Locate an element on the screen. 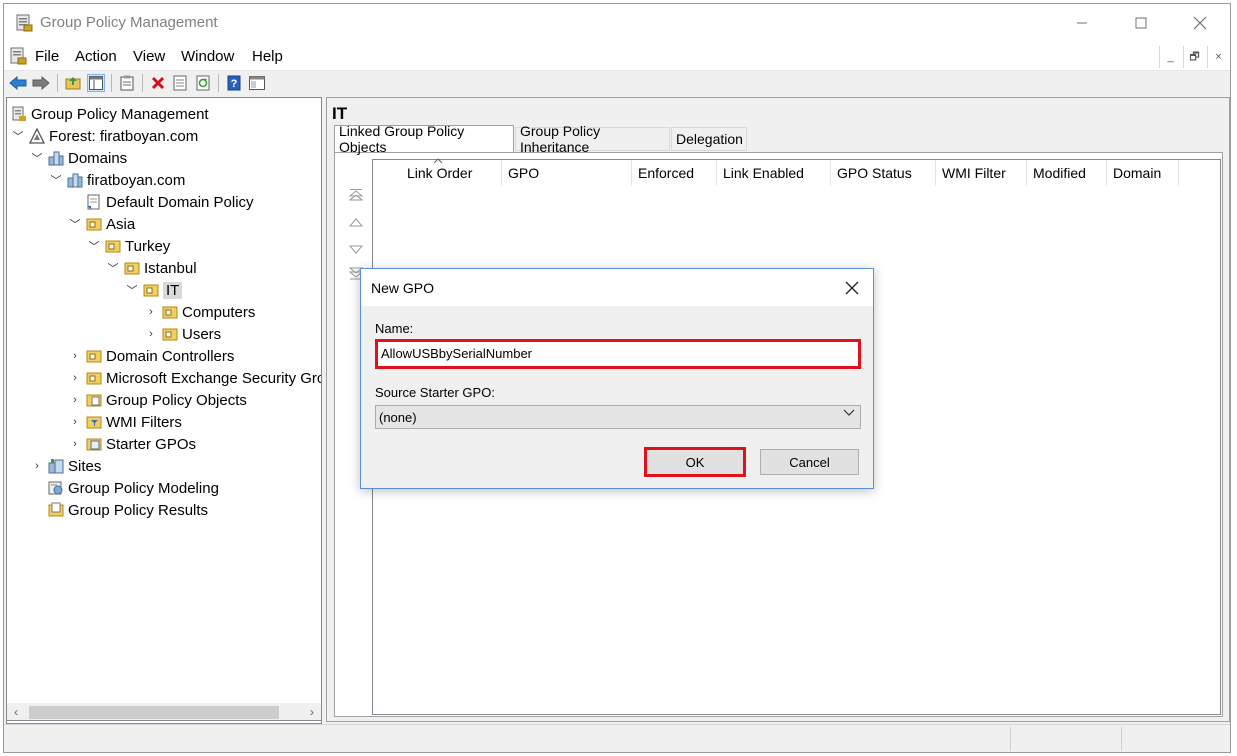  tree-node-it: ﹀ IT is located at coordinates (154, 290).